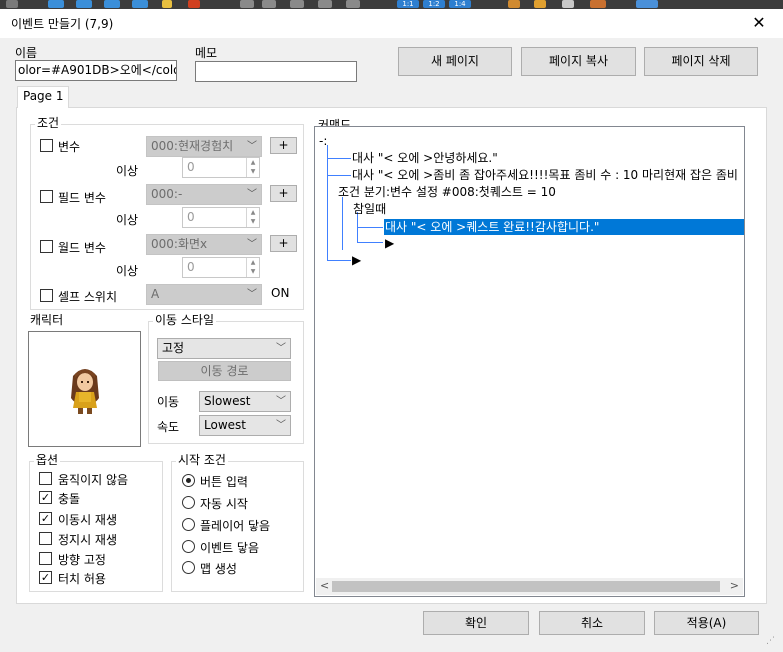 The height and width of the screenshot is (652, 783). Describe the element at coordinates (46, 145) in the screenshot. I see `variable-checkbox` at that location.